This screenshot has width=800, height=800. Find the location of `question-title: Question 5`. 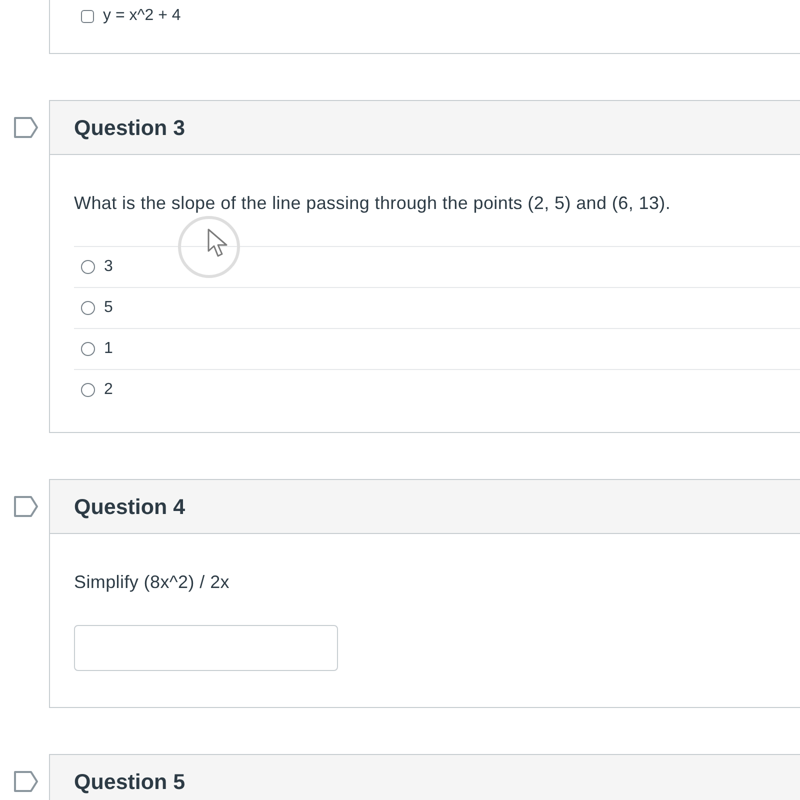

question-title: Question 5 is located at coordinates (130, 782).